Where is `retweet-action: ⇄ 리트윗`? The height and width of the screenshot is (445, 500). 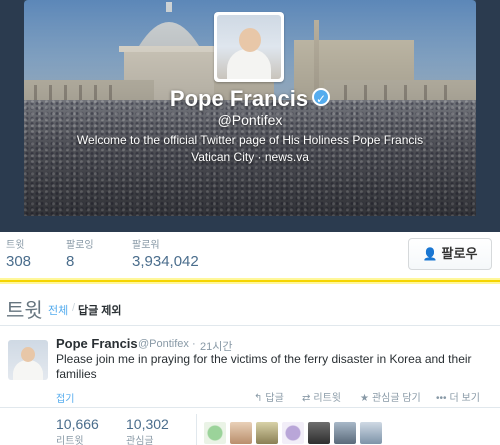
retweet-action: ⇄ 리트윗 is located at coordinates (321, 396).